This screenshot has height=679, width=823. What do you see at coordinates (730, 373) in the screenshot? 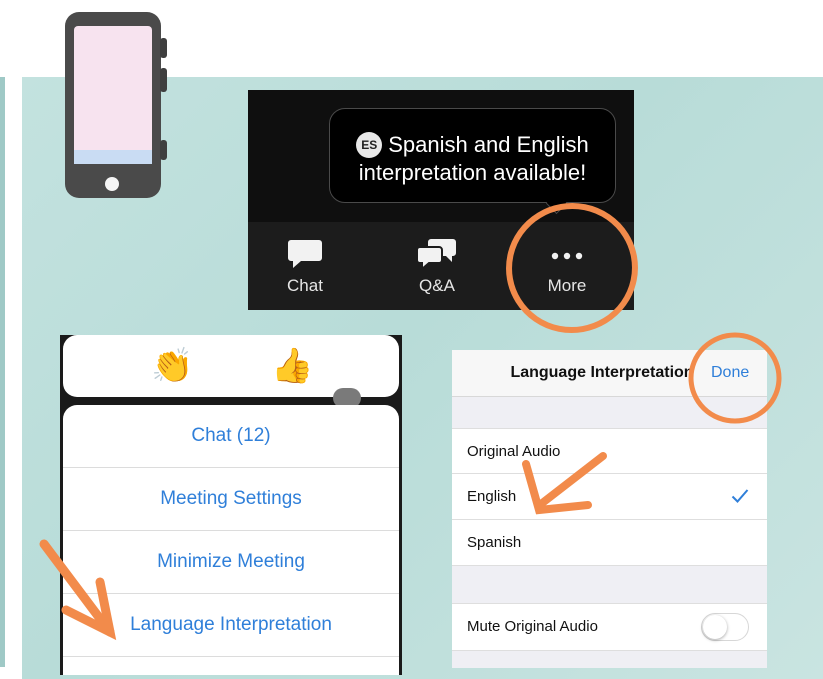
I see `done-button: Done` at bounding box center [730, 373].